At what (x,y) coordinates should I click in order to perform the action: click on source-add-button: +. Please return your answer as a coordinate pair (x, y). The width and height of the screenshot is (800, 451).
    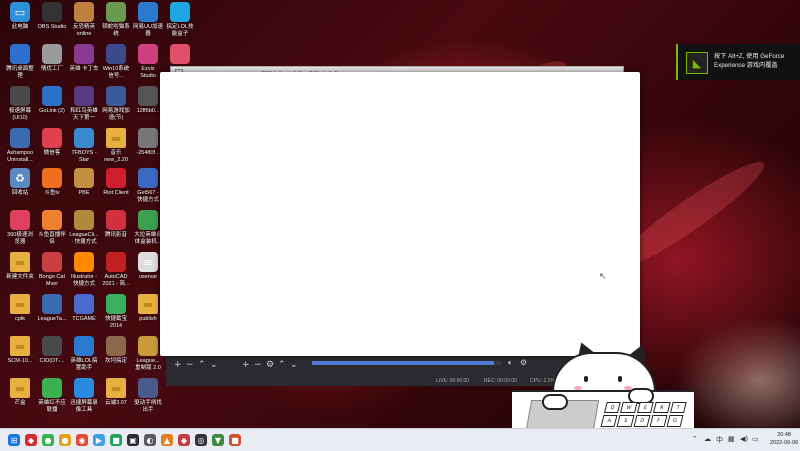
    Looking at the image, I should click on (246, 365).